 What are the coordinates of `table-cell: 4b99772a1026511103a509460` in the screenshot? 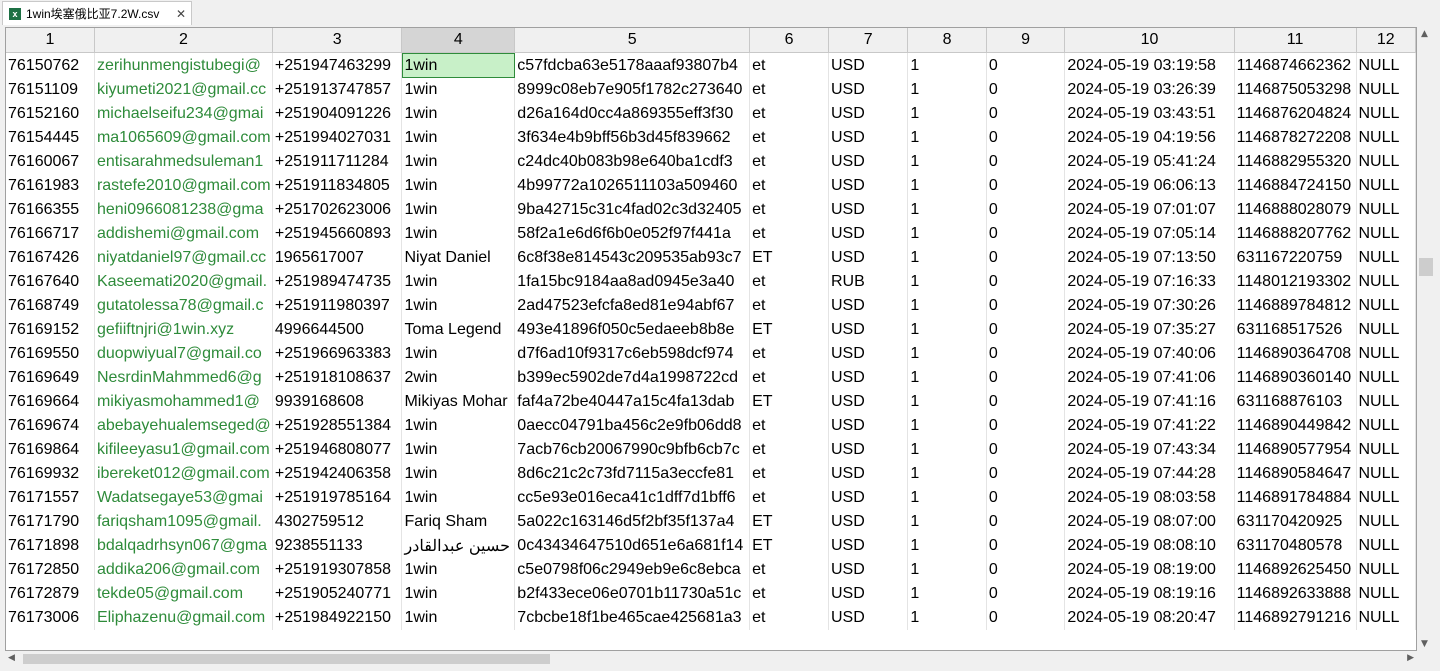 It's located at (632, 186).